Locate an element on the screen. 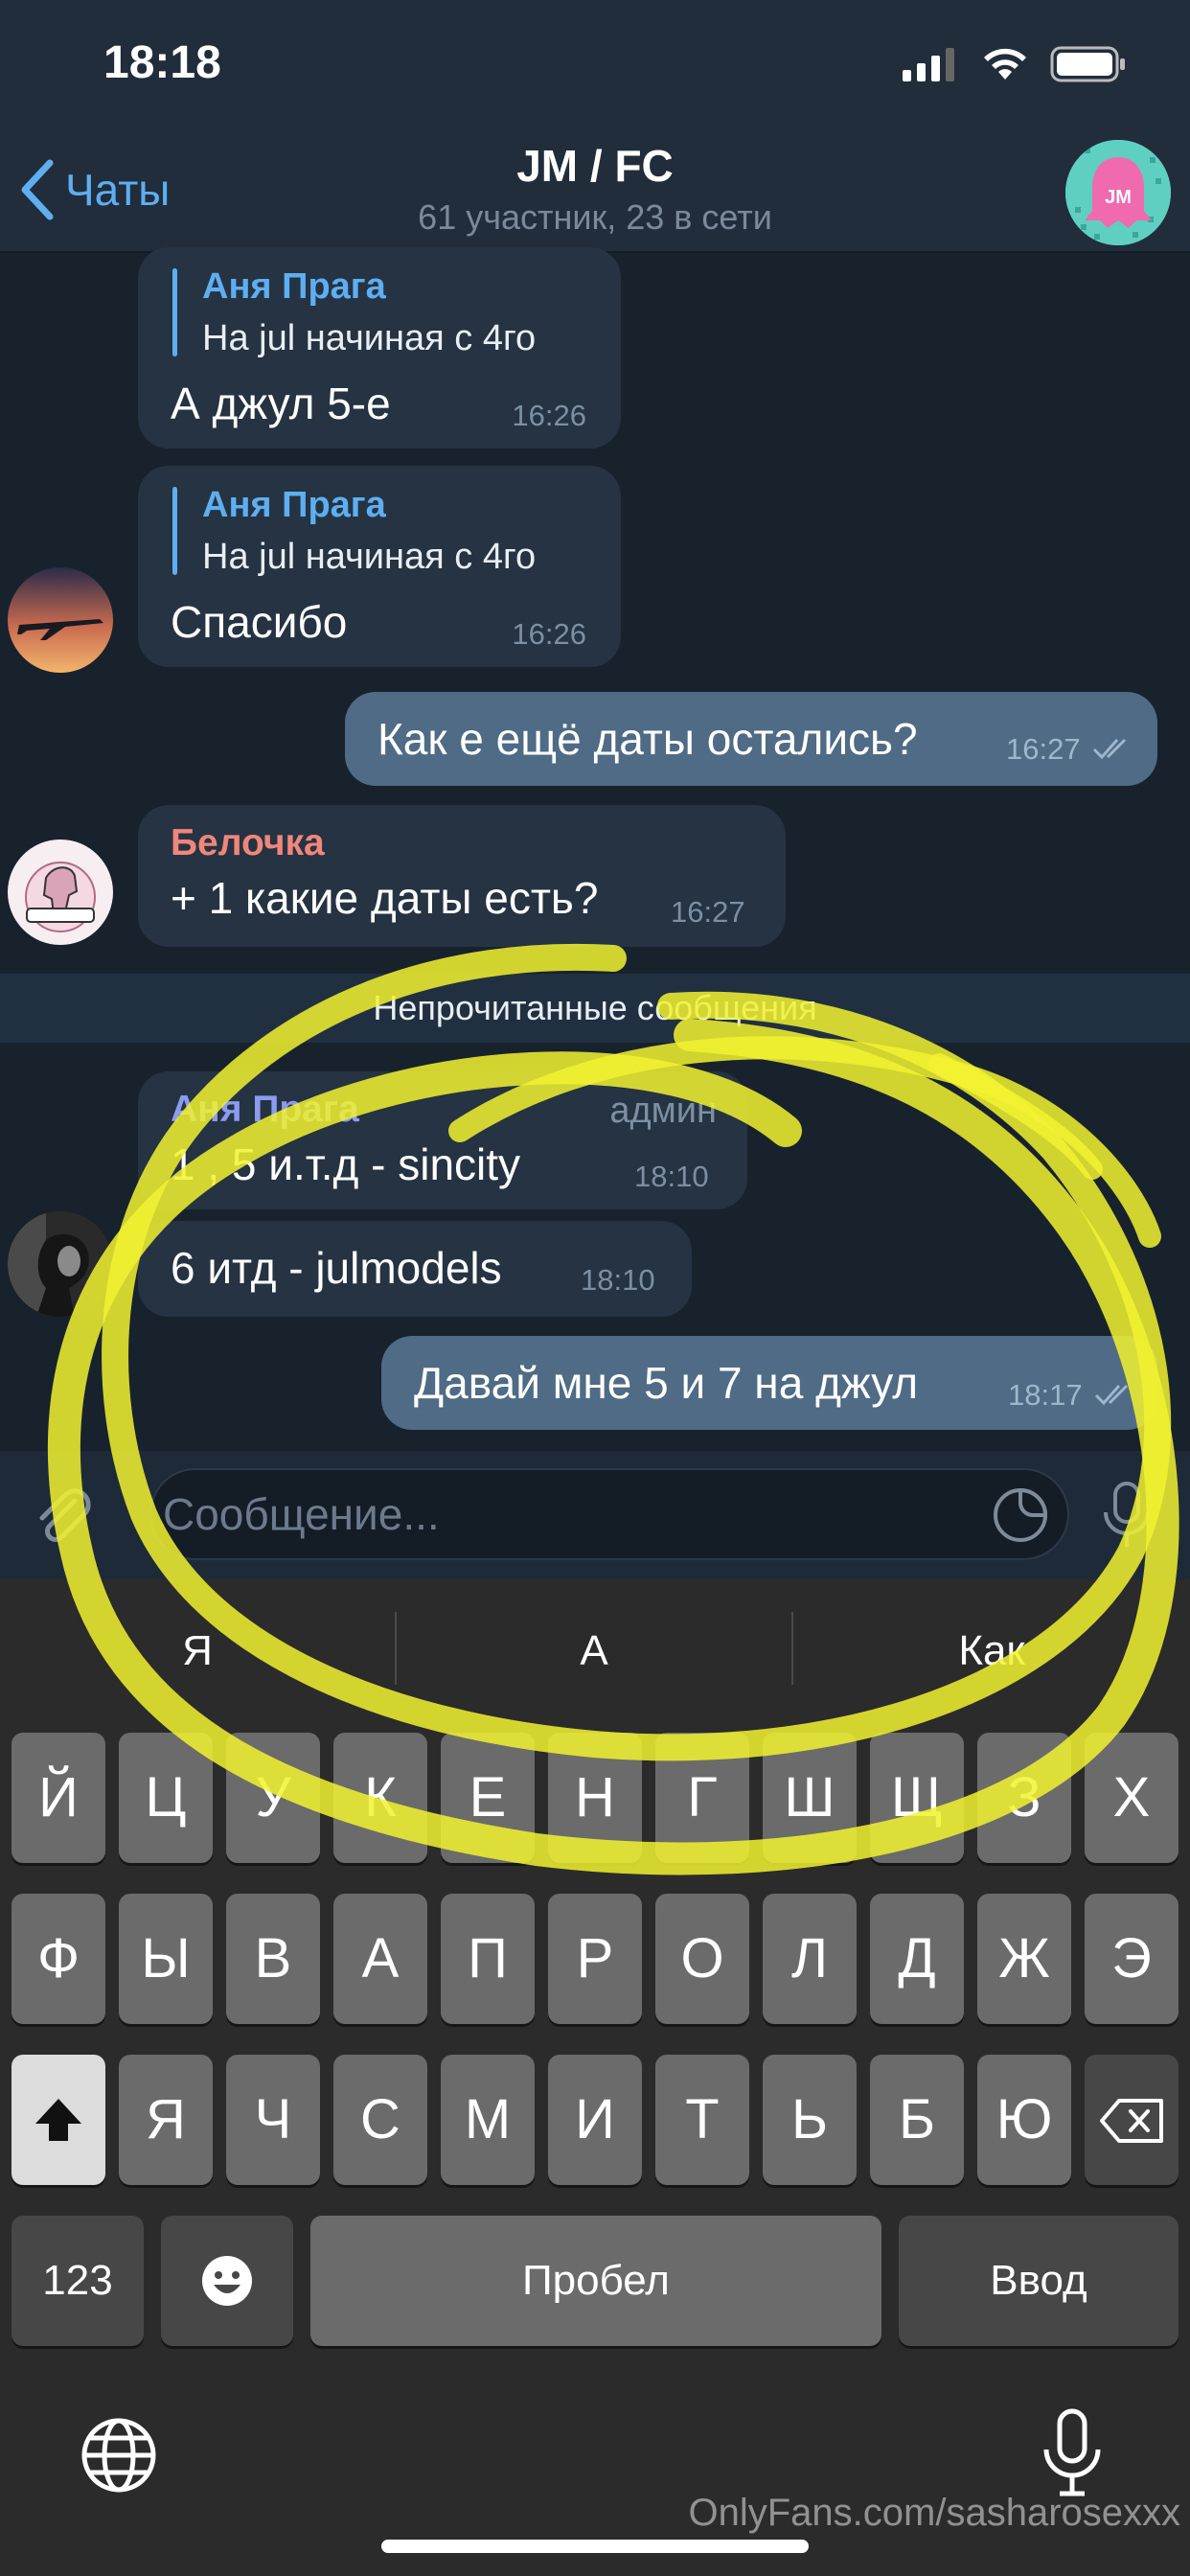 The image size is (1190, 2576). message-bubble: 6 итд - julmodels 18:10 is located at coordinates (415, 1269).